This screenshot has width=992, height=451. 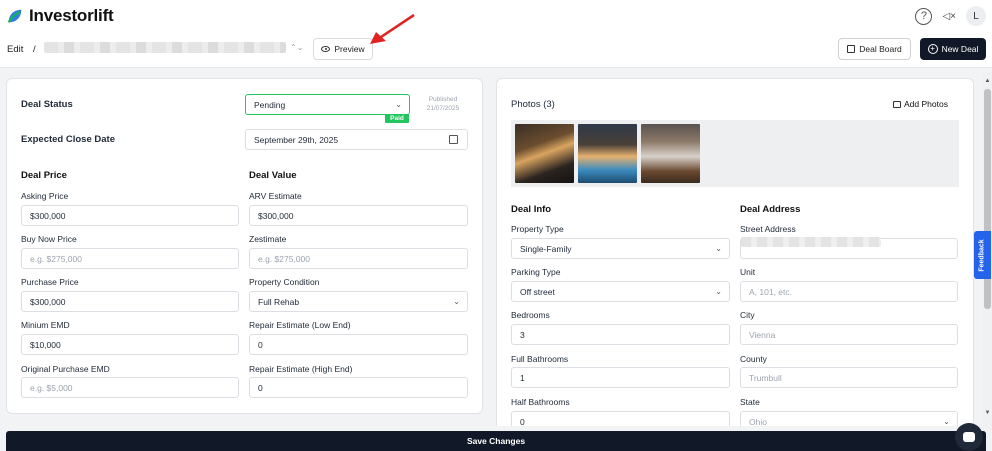 What do you see at coordinates (750, 402) in the screenshot?
I see `state-label: State` at bounding box center [750, 402].